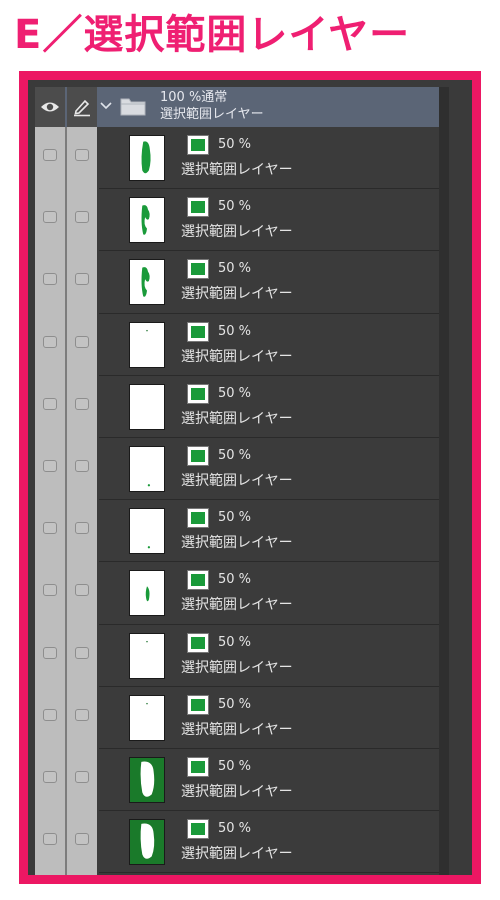 This screenshot has height=900, width=500. Describe the element at coordinates (194, 97) in the screenshot. I see `folder-blend-mode: 100 %通常` at that location.